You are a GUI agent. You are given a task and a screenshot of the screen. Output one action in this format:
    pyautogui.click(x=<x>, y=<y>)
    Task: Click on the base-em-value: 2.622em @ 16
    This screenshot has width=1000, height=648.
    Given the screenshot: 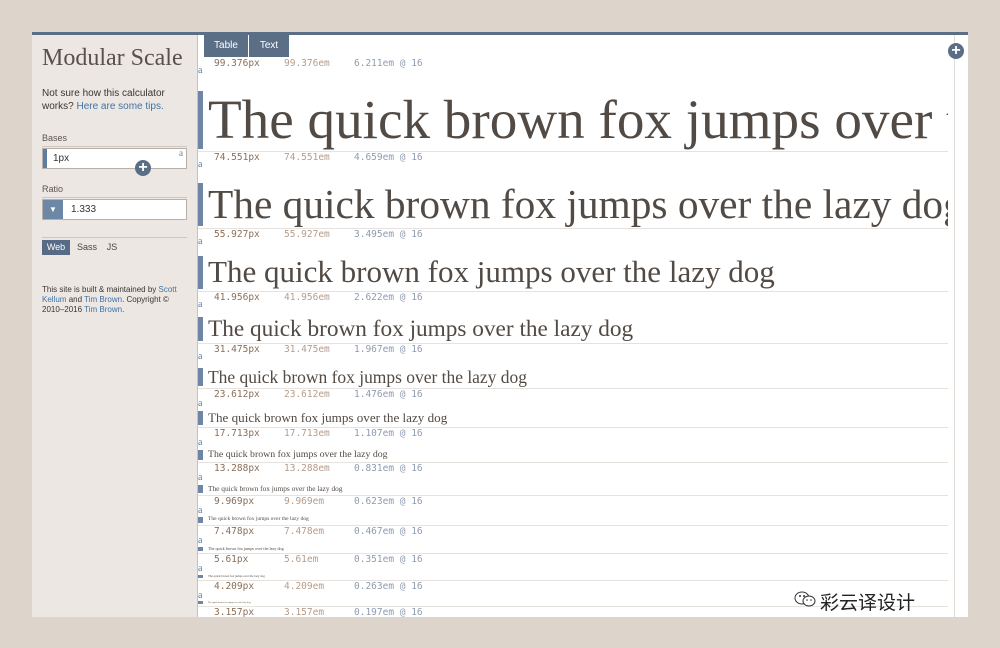 What is the action you would take?
    pyautogui.click(x=388, y=297)
    